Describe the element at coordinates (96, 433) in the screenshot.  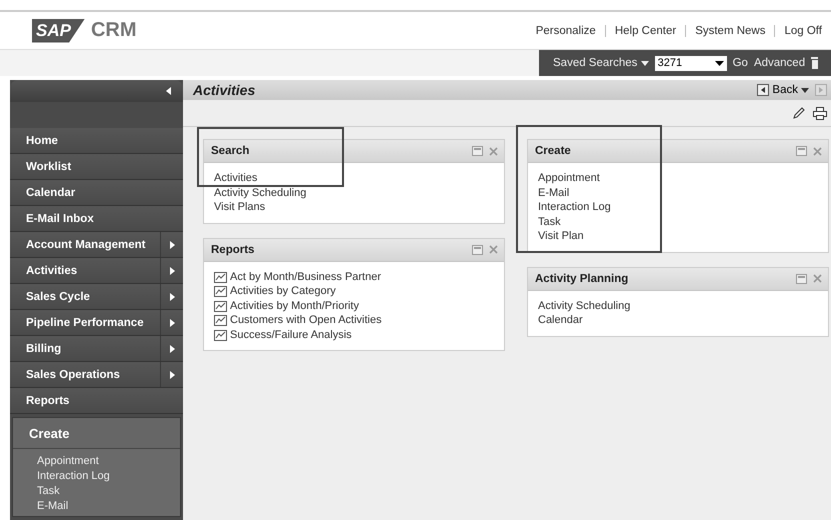
I see `create-title: Create` at that location.